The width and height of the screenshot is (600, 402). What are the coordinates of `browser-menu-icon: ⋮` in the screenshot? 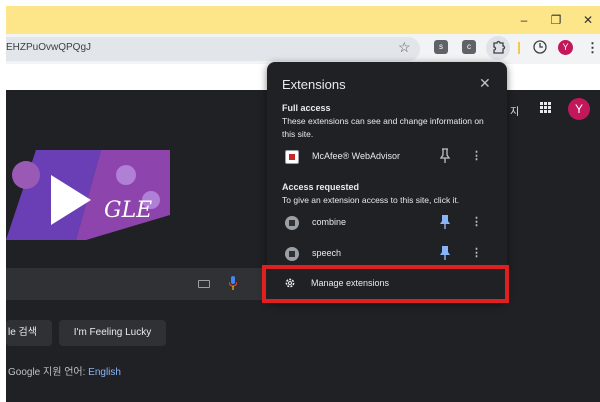 It's located at (592, 48).